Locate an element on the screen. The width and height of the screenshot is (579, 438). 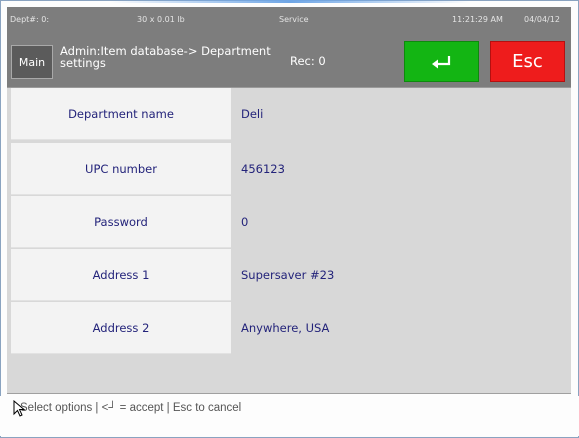
accept-button is located at coordinates (441, 61).